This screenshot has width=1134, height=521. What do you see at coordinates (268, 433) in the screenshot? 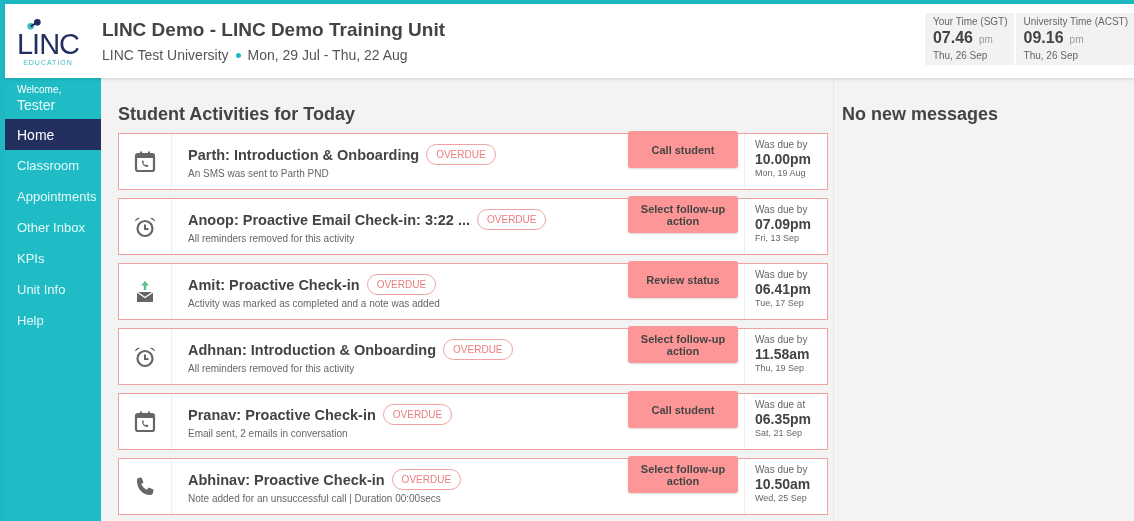
I see `activity-note: Email sent, 2 emails in conversation` at bounding box center [268, 433].